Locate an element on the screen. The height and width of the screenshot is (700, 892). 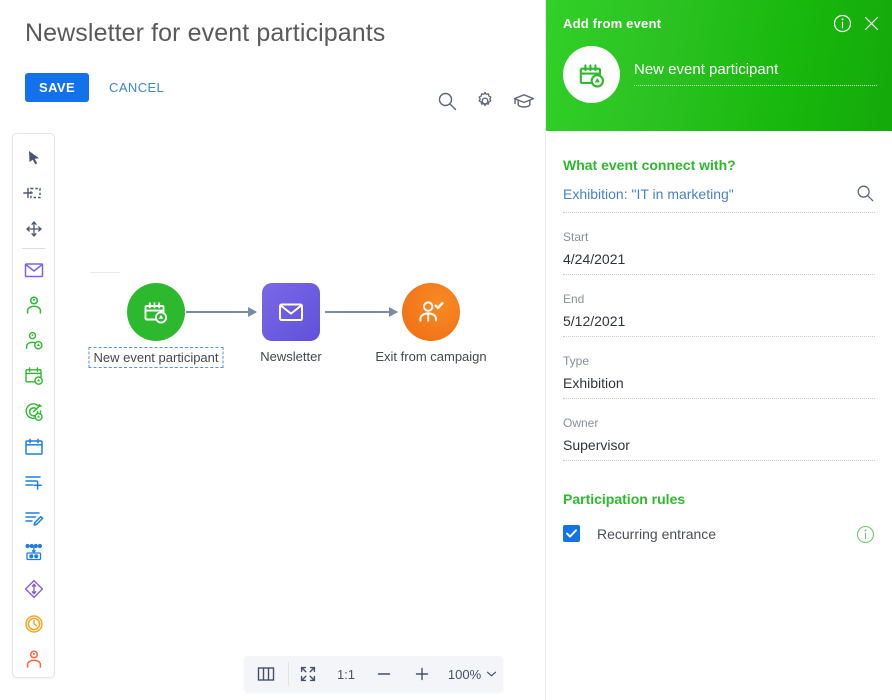
field-owner: Owner Supervisor is located at coordinates (719, 438).